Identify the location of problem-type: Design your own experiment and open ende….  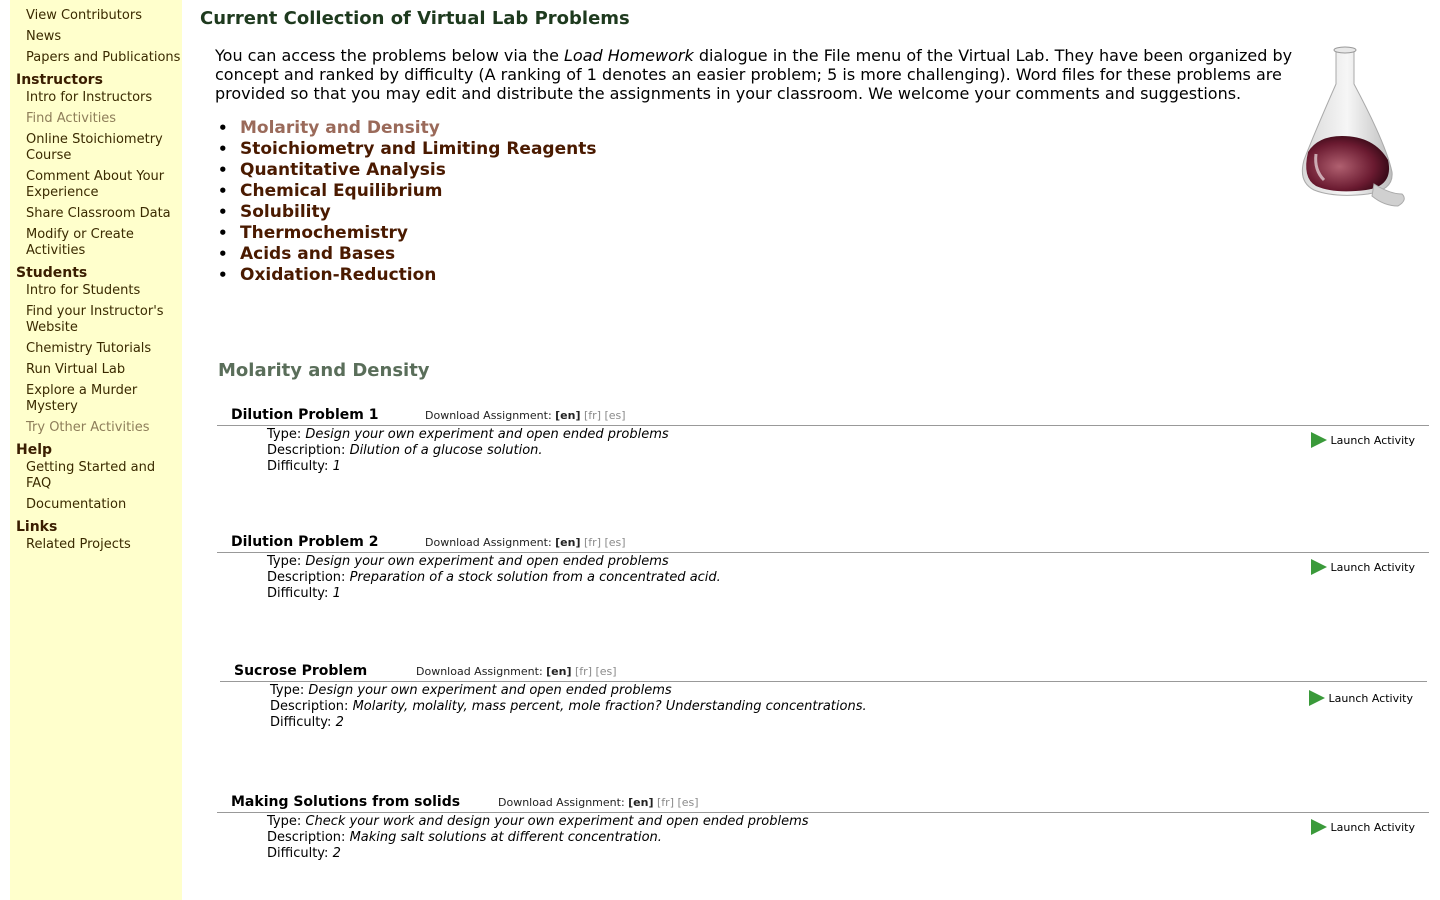
(487, 434).